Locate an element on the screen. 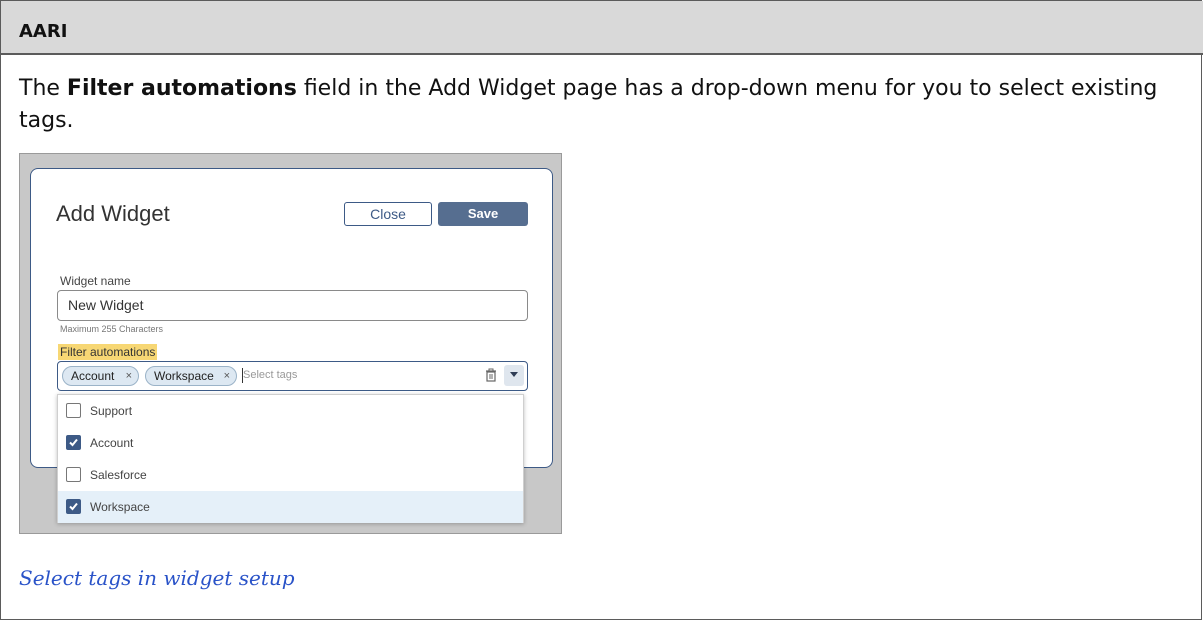 The height and width of the screenshot is (620, 1204). option-label: Support is located at coordinates (111, 411).